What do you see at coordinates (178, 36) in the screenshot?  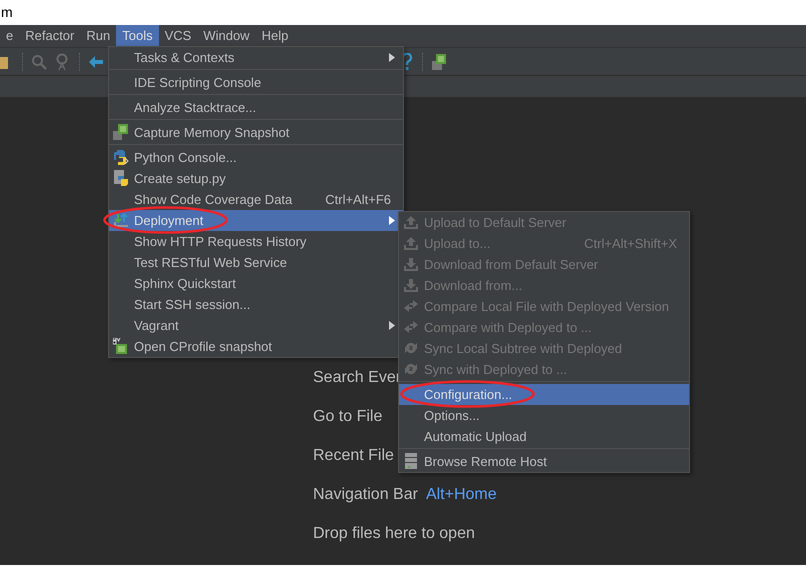 I see `menu-item: VCS` at bounding box center [178, 36].